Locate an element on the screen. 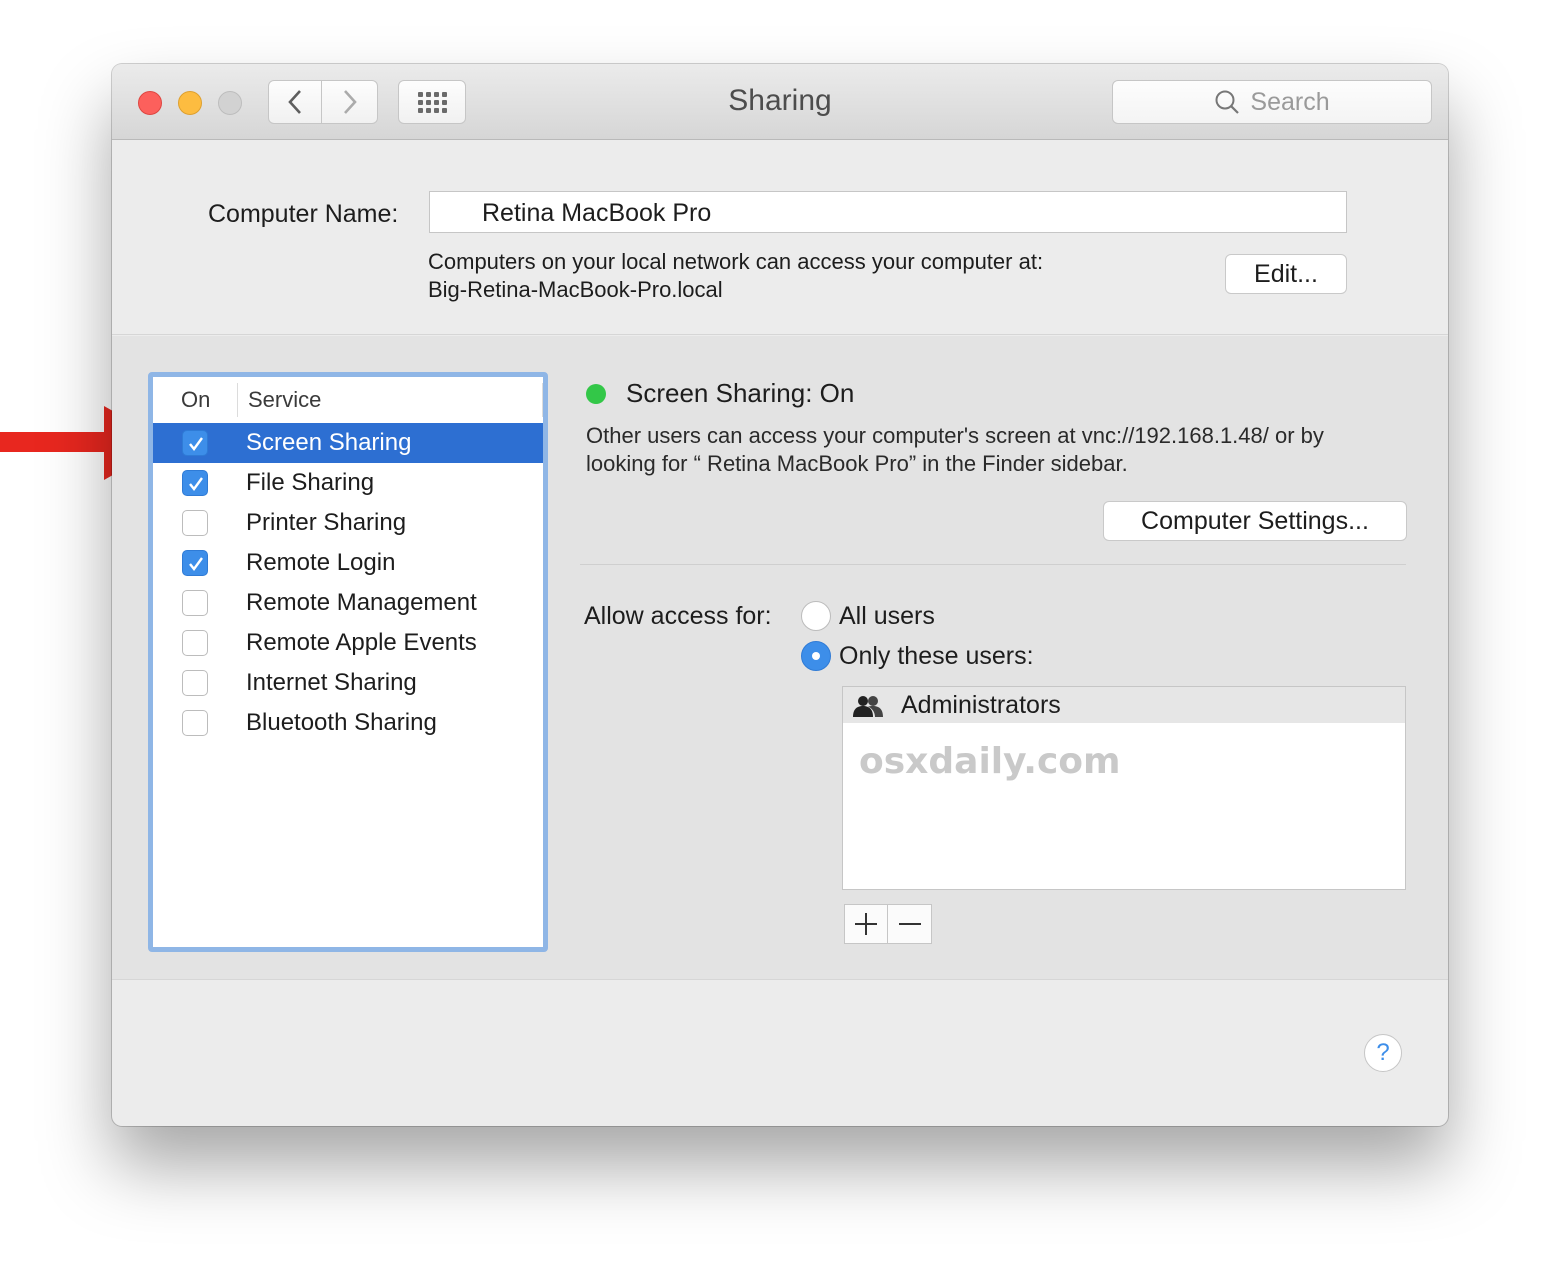 Image resolution: width=1560 pixels, height=1286 pixels. checkbox-screen-sharing is located at coordinates (195, 443).